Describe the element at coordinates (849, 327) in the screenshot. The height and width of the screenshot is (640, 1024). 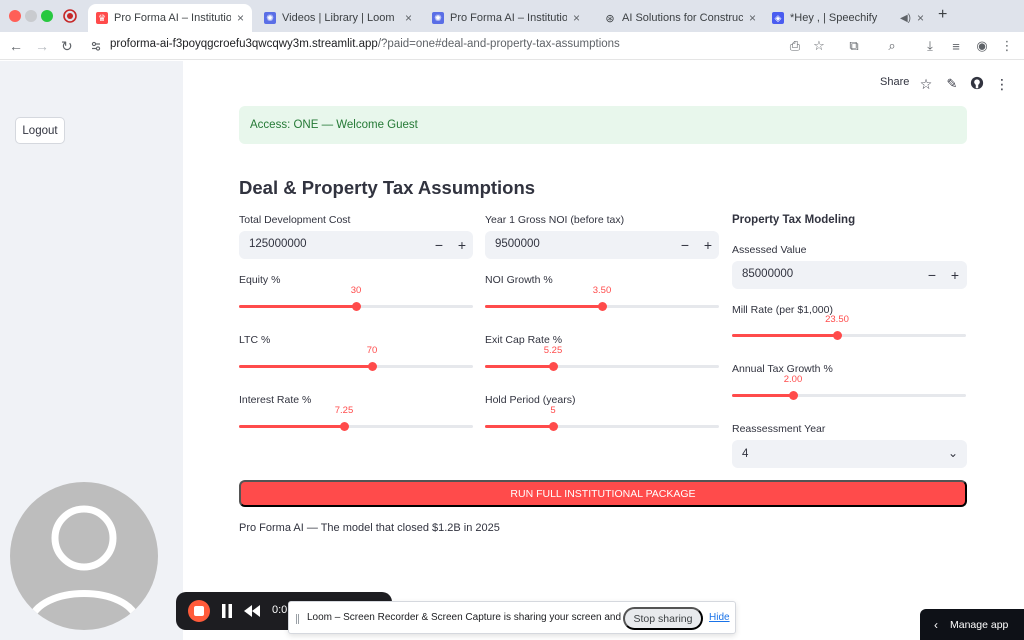
I see `mill-rate-slider: 23.50` at that location.